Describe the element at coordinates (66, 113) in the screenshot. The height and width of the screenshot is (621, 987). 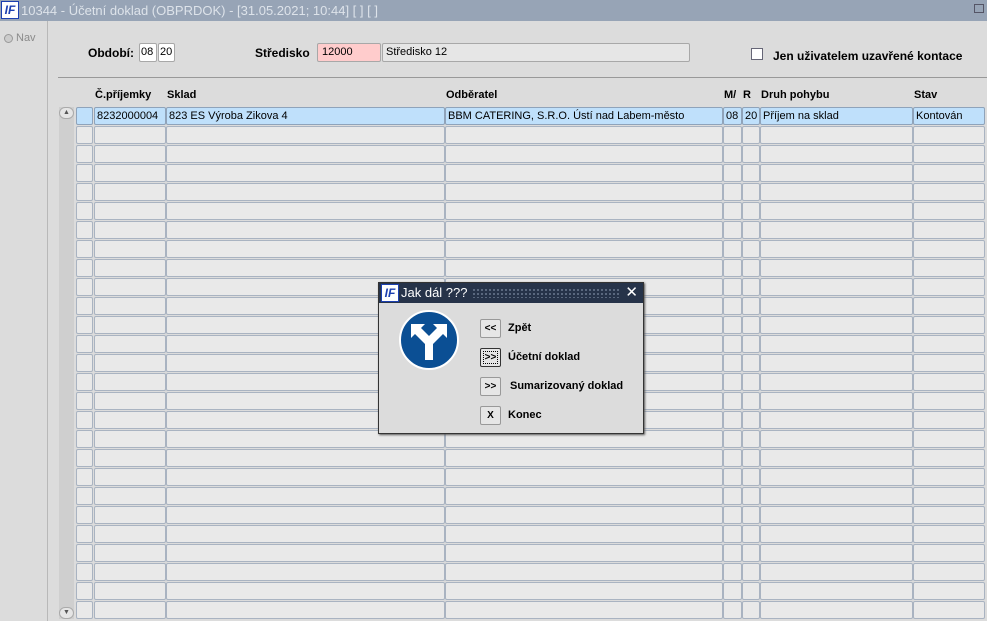
I see `scroll-up-button: ▲` at that location.